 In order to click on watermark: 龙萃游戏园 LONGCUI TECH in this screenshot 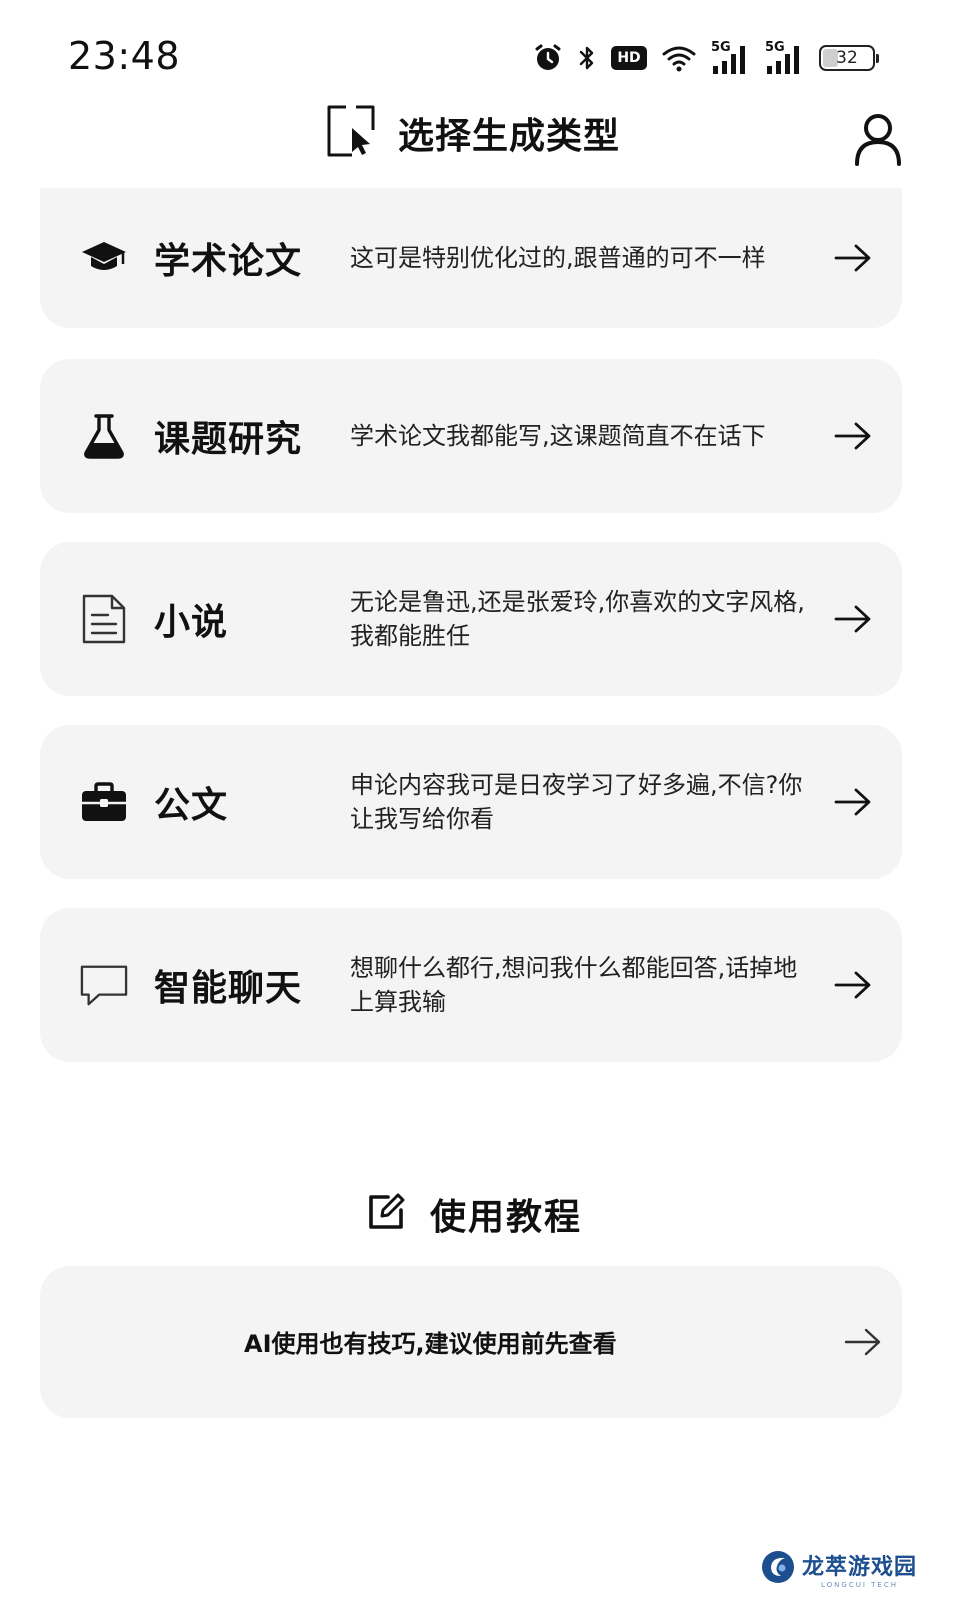, I will do `click(838, 1569)`.